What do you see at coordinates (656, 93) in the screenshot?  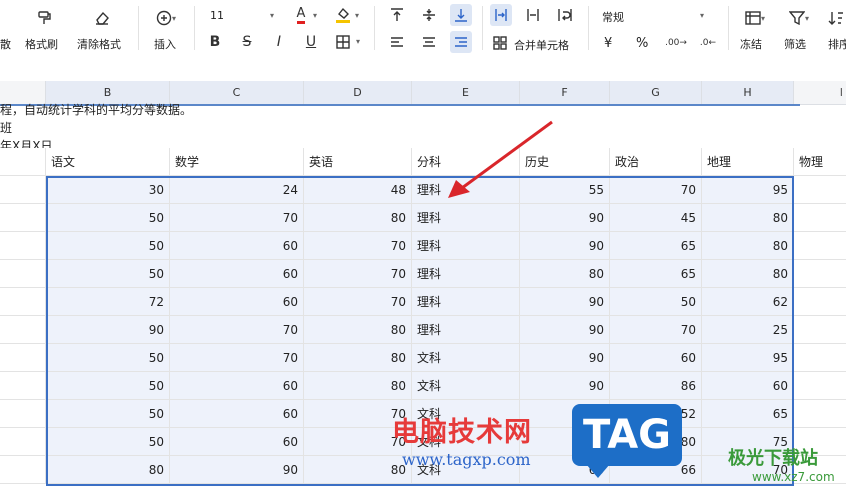 I see `column-header: G` at bounding box center [656, 93].